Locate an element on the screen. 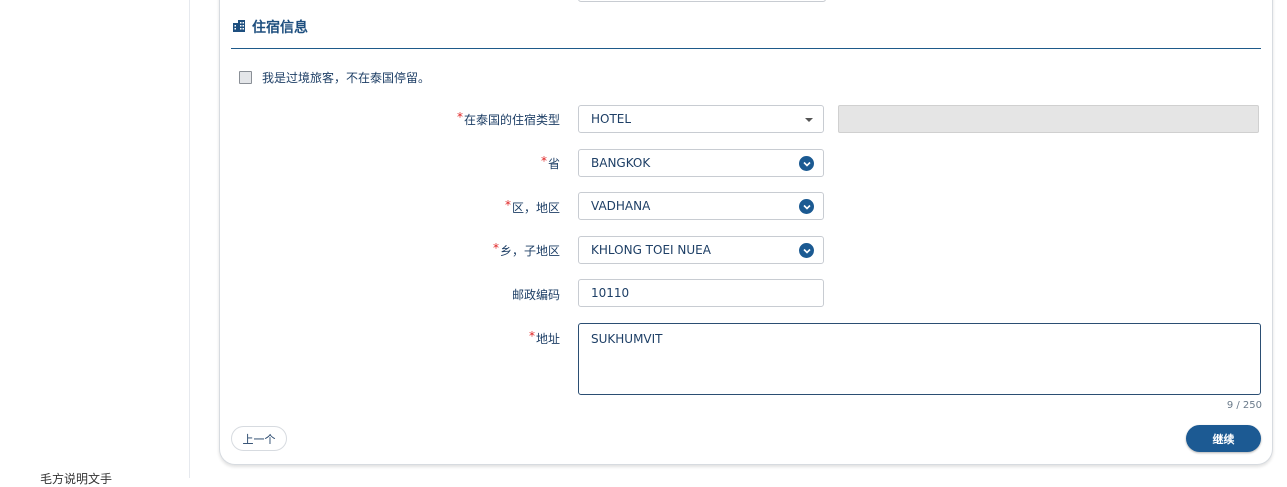 The width and height of the screenshot is (1287, 487). address-label: *地址 is located at coordinates (544, 337).